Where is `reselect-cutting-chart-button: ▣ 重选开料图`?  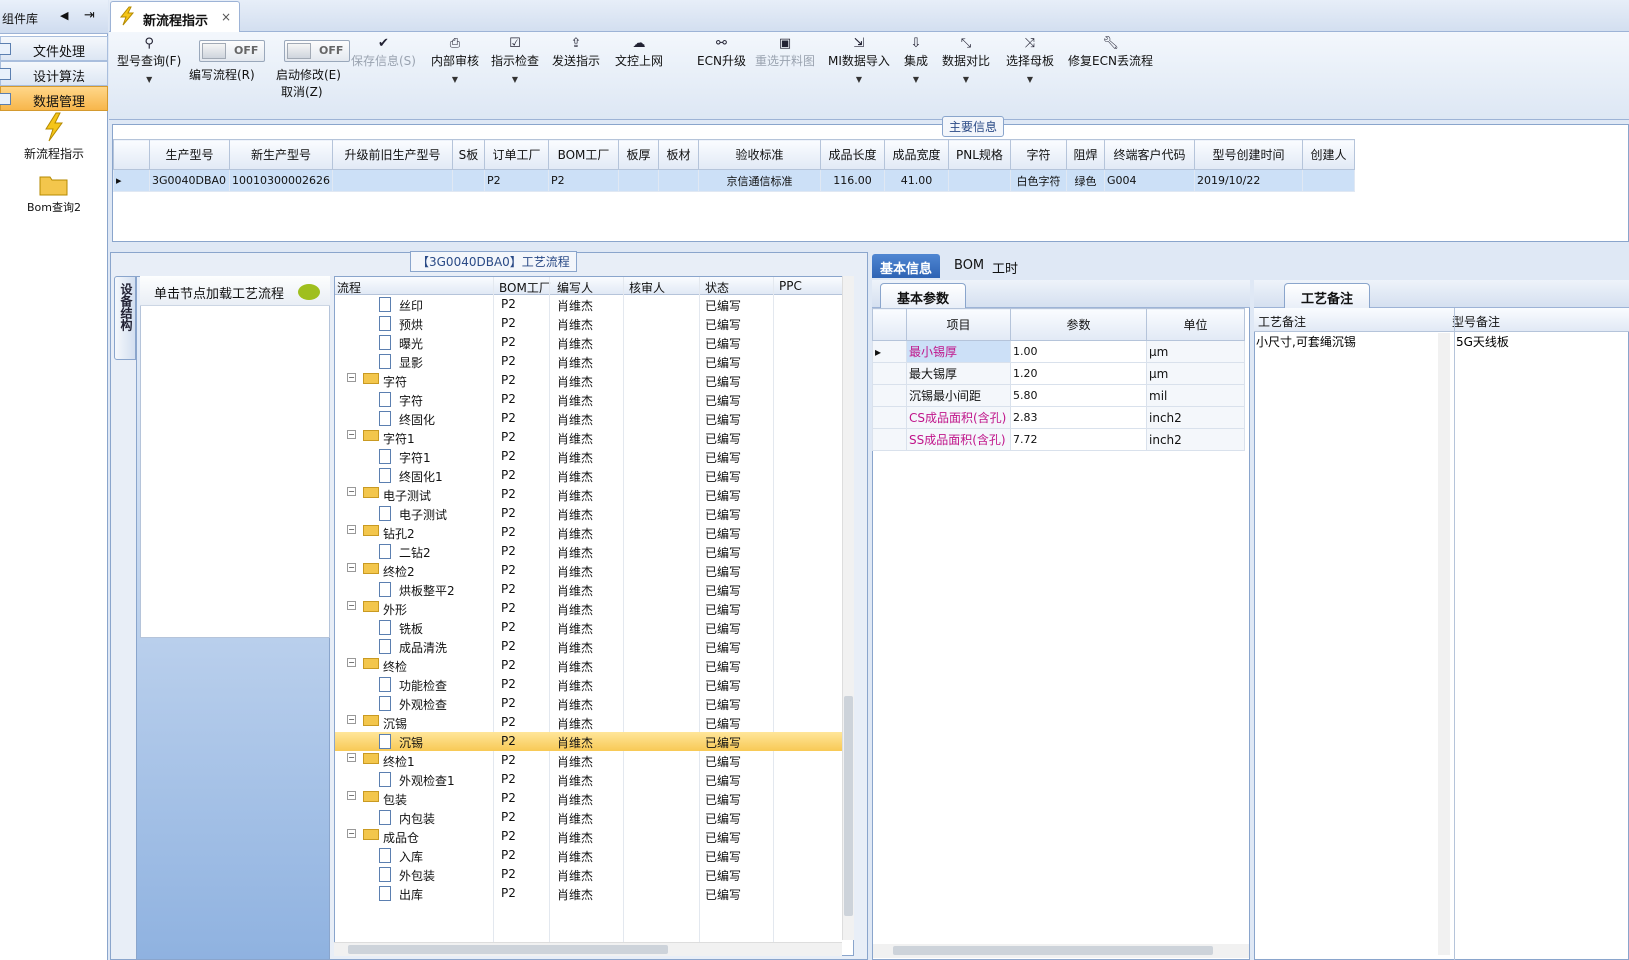 reselect-cutting-chart-button: ▣ 重选开料图 is located at coordinates (785, 52).